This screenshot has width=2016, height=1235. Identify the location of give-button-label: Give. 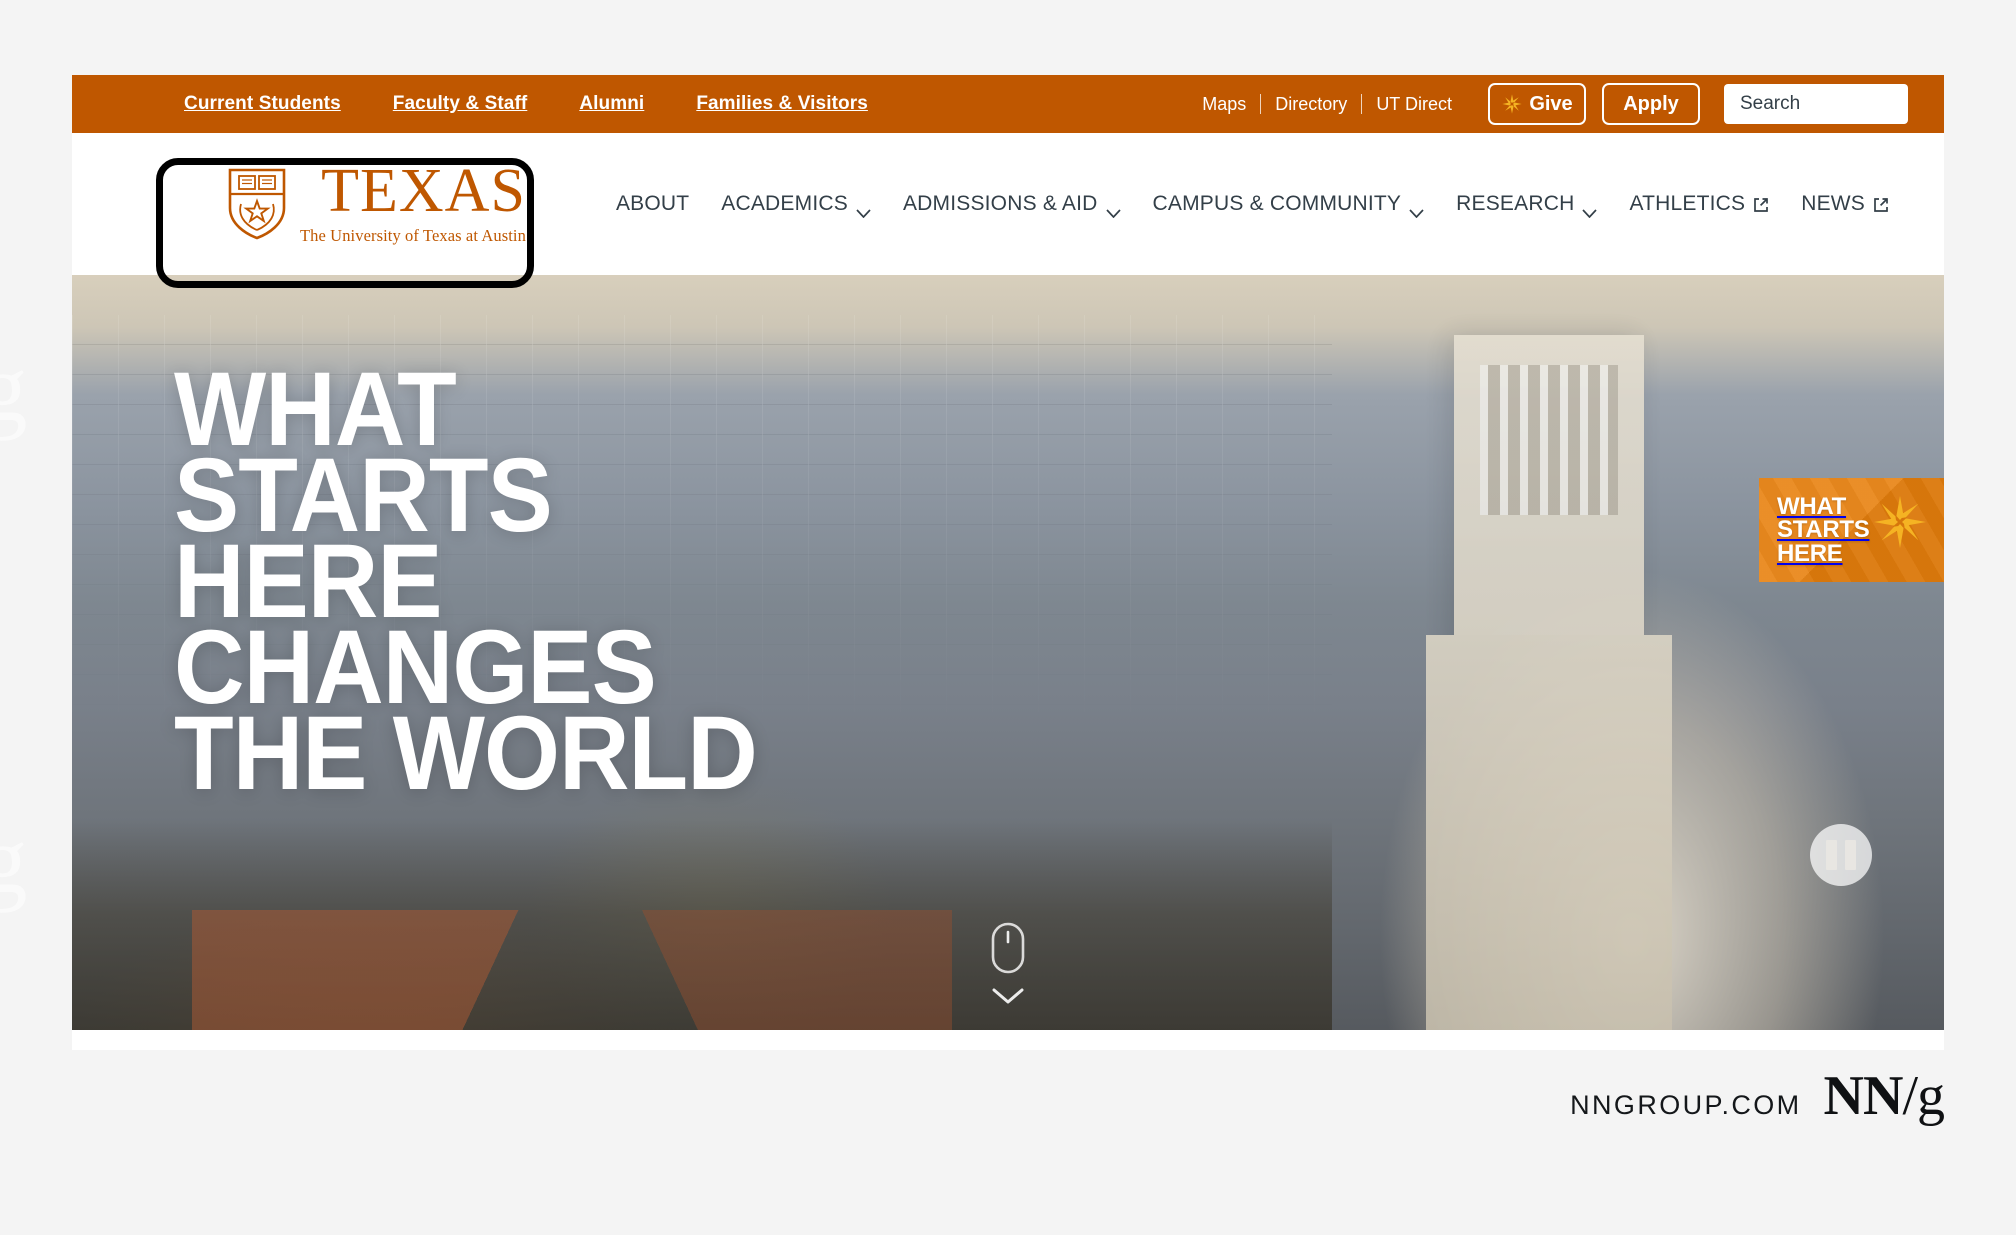
(1551, 103).